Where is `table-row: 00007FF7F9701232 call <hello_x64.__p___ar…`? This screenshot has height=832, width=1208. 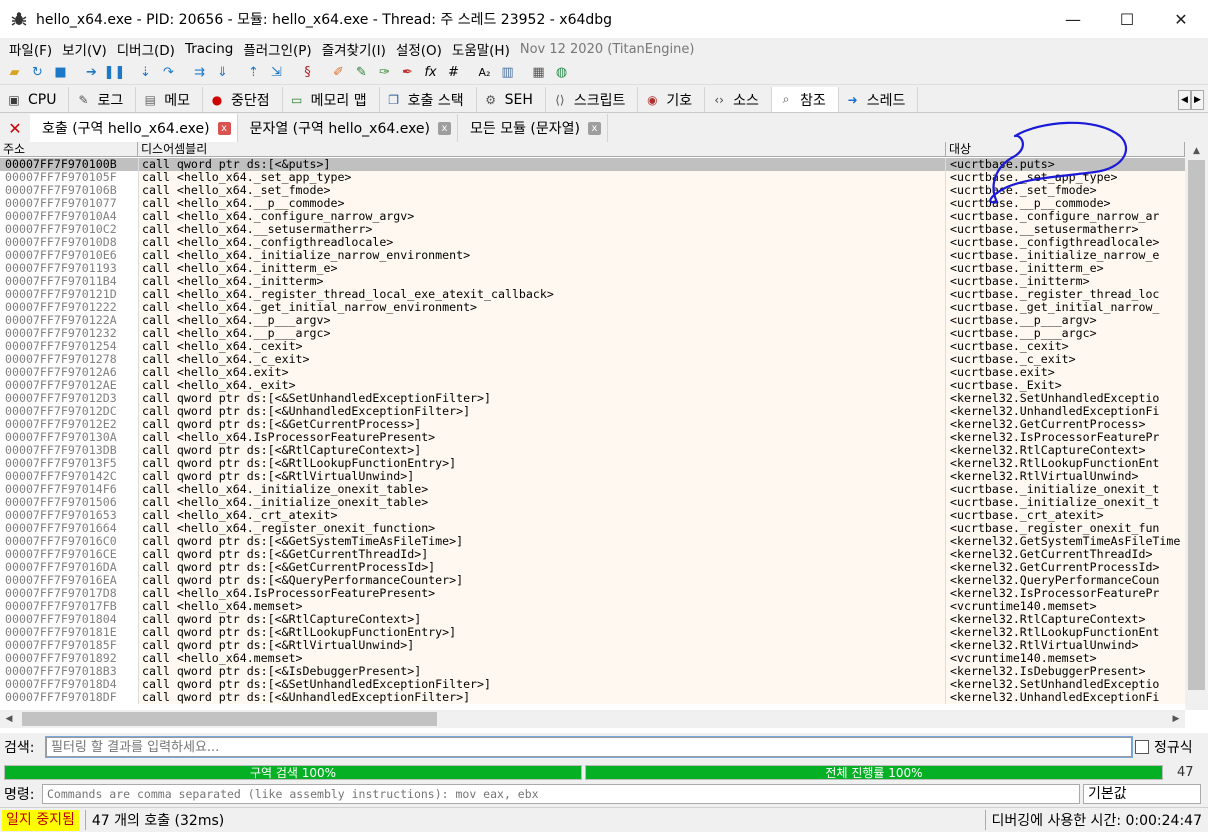
table-row: 00007FF7F9701232 call <hello_x64.__p___ar… is located at coordinates (592, 333).